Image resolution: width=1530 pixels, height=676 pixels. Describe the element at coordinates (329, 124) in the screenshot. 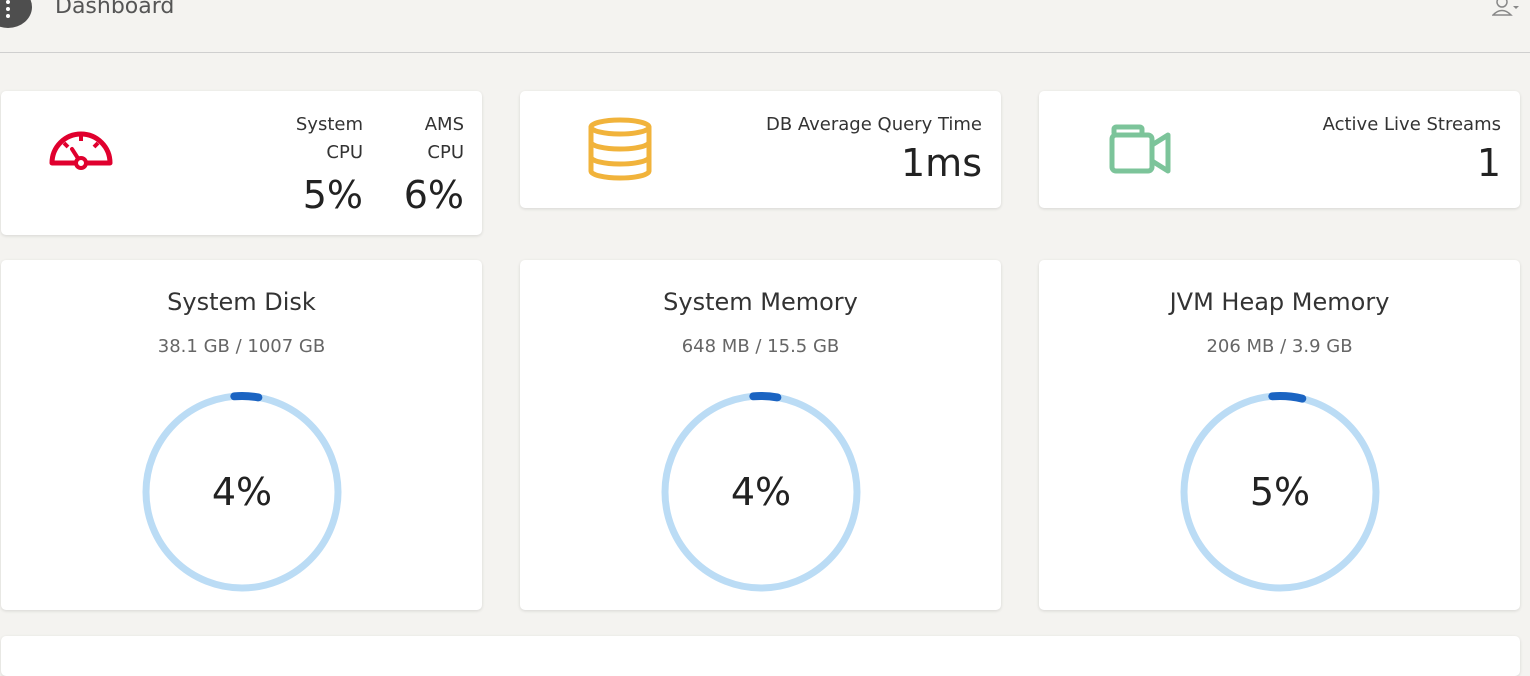

I see `system-cpu-label-line1: System` at that location.